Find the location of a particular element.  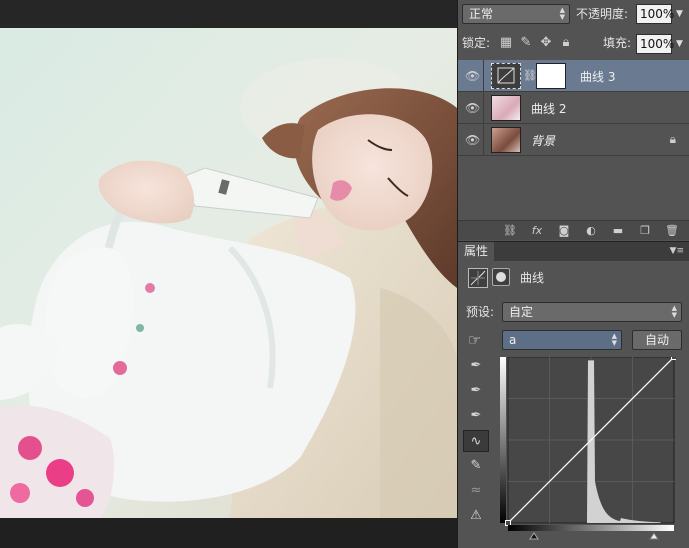

new-adjustment-layer-icon: ◐ is located at coordinates (591, 231).